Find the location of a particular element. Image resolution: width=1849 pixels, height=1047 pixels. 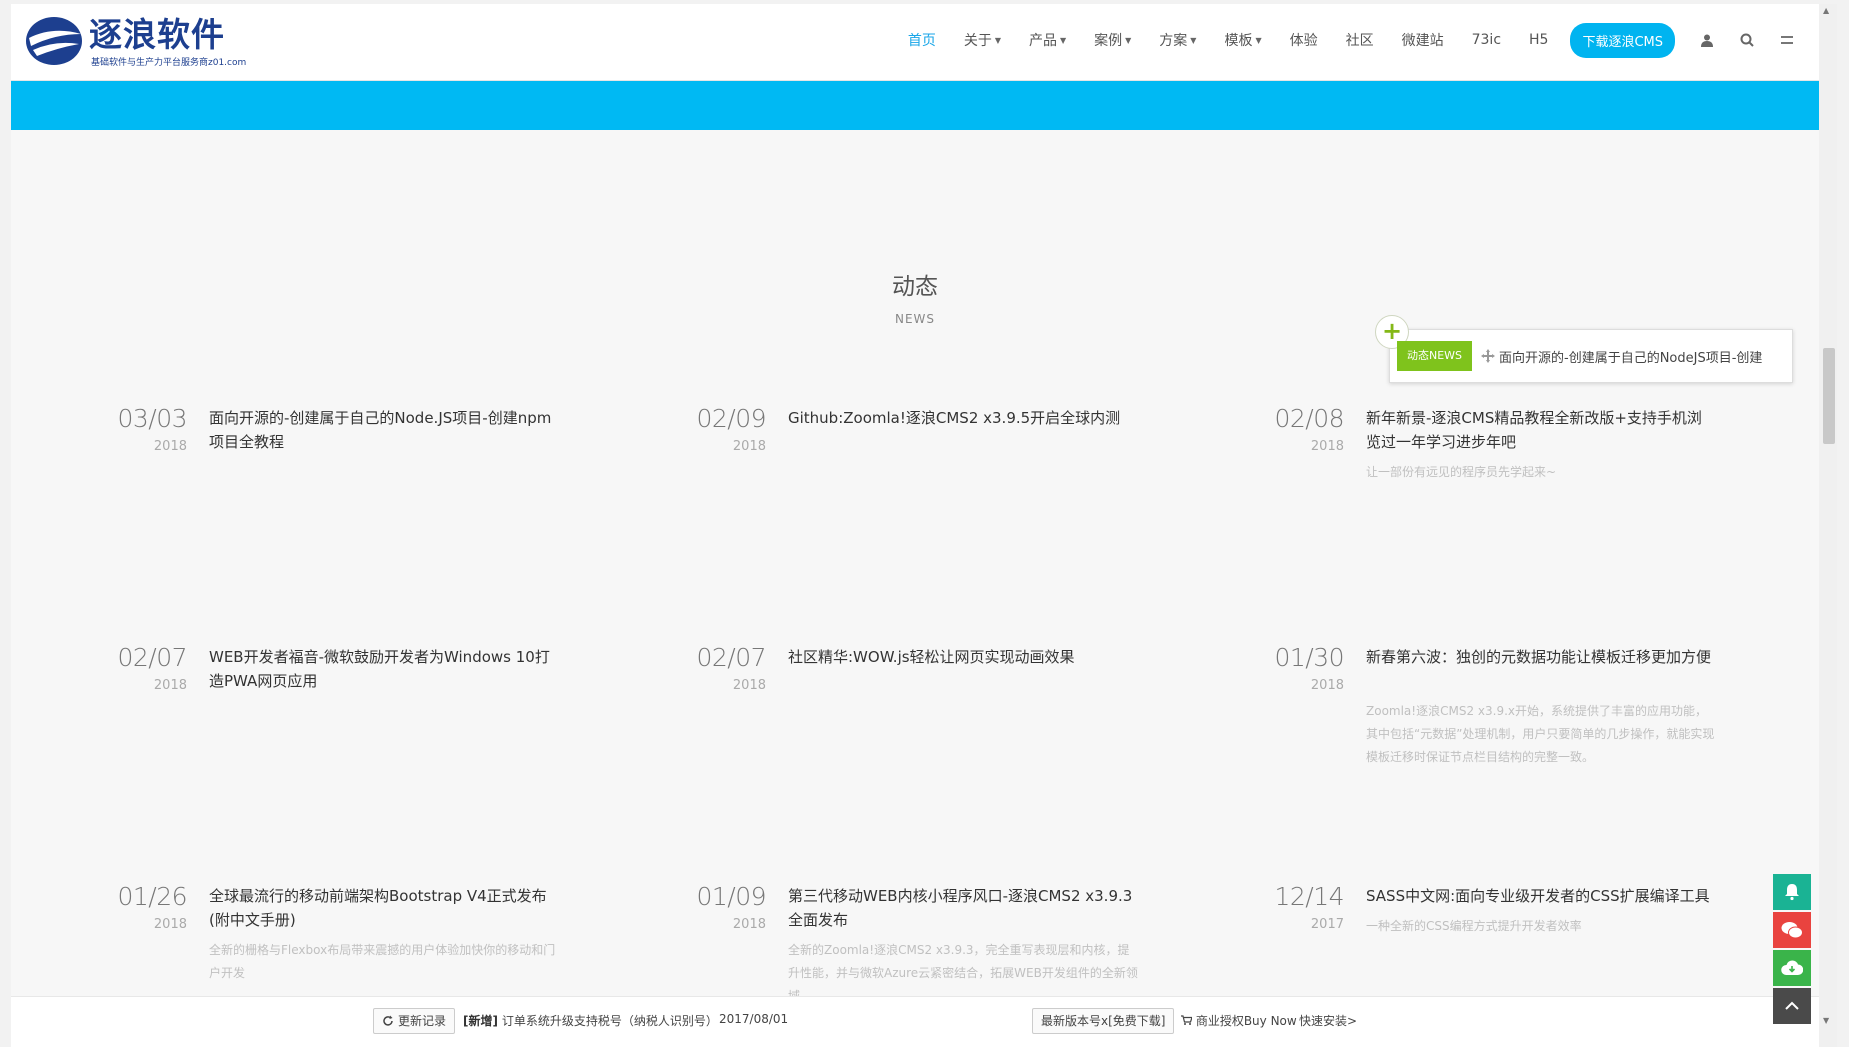

search-icon is located at coordinates (1747, 40).